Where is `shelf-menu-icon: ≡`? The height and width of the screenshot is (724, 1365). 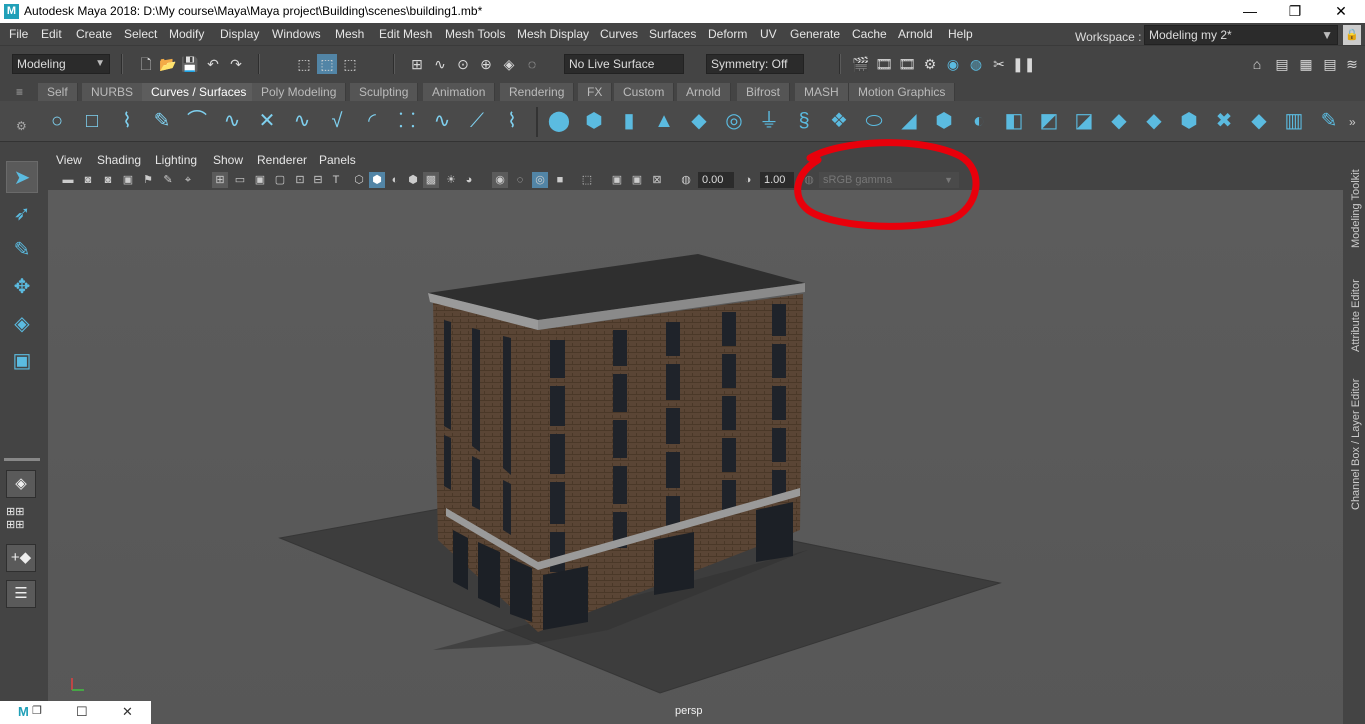 shelf-menu-icon: ≡ is located at coordinates (19, 92).